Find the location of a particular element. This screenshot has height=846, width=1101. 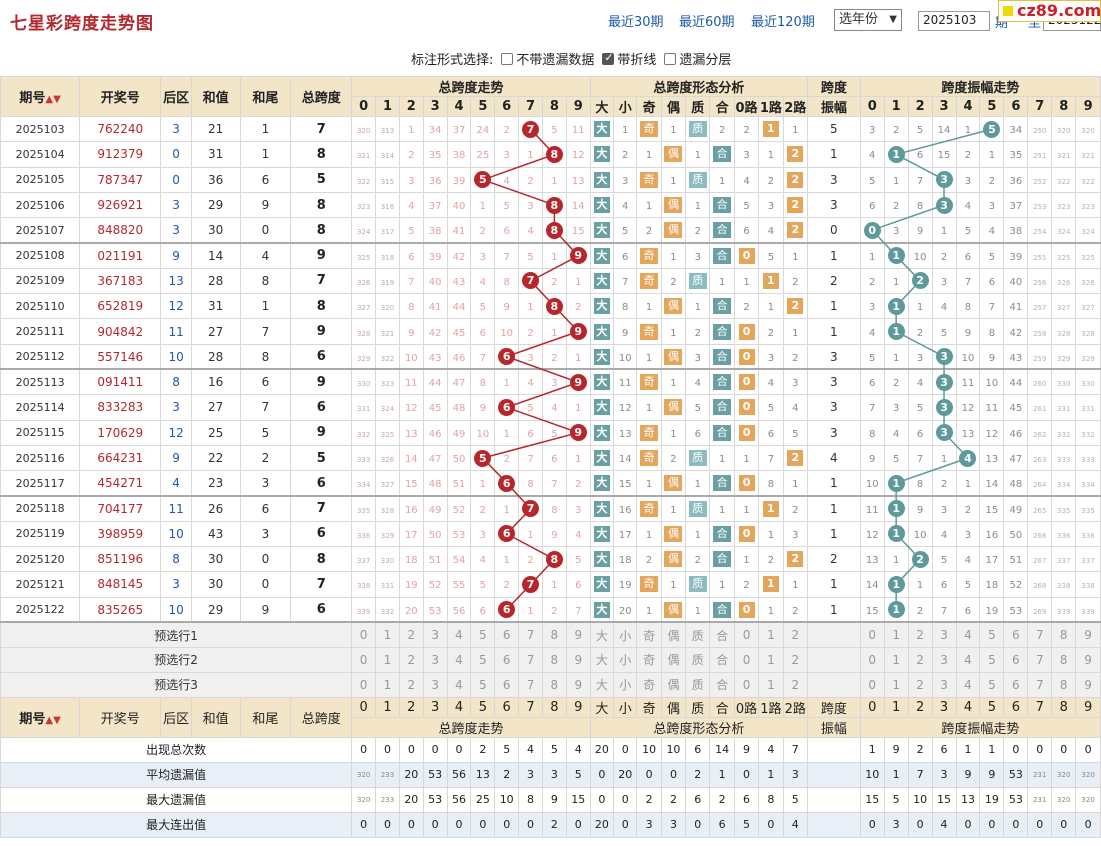

site-logo: cz89.com is located at coordinates (1049, 11).